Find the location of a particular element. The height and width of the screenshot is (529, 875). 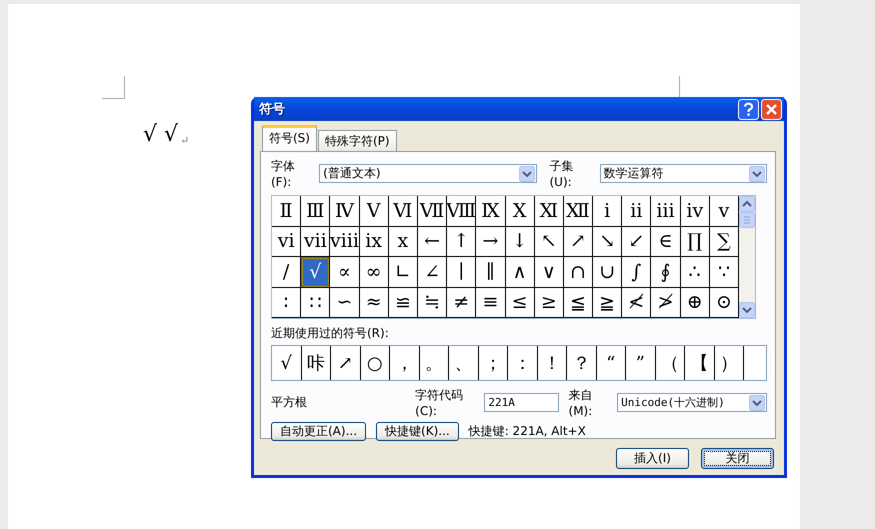

symbol-cell: ≥ is located at coordinates (549, 303).